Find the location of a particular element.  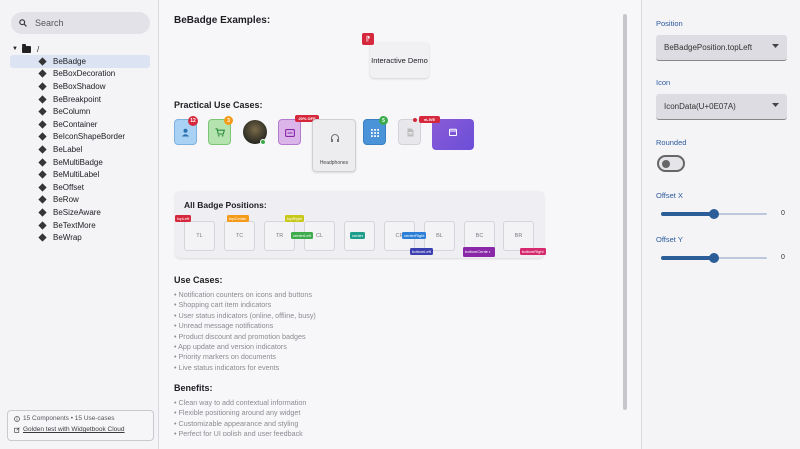

widgetbook-cloud-link-label: Golden test with Widgetbook Cloud is located at coordinates (74, 429).